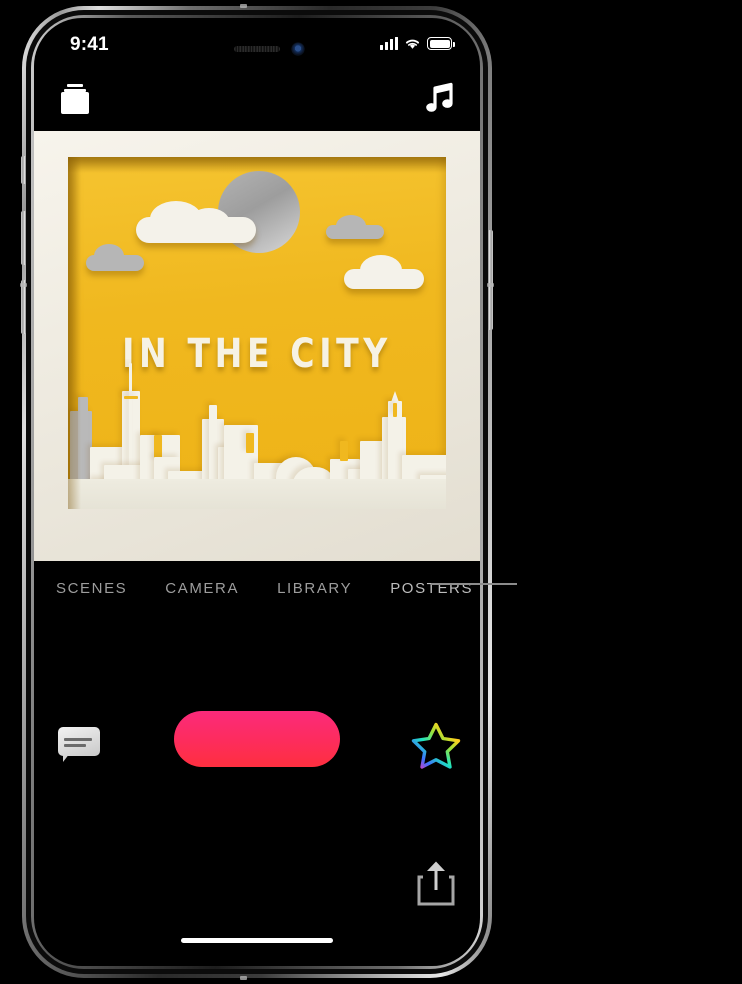  I want to click on tab-bar: SCENES CAMERA LIBRARY POSTERS, so click(257, 588).